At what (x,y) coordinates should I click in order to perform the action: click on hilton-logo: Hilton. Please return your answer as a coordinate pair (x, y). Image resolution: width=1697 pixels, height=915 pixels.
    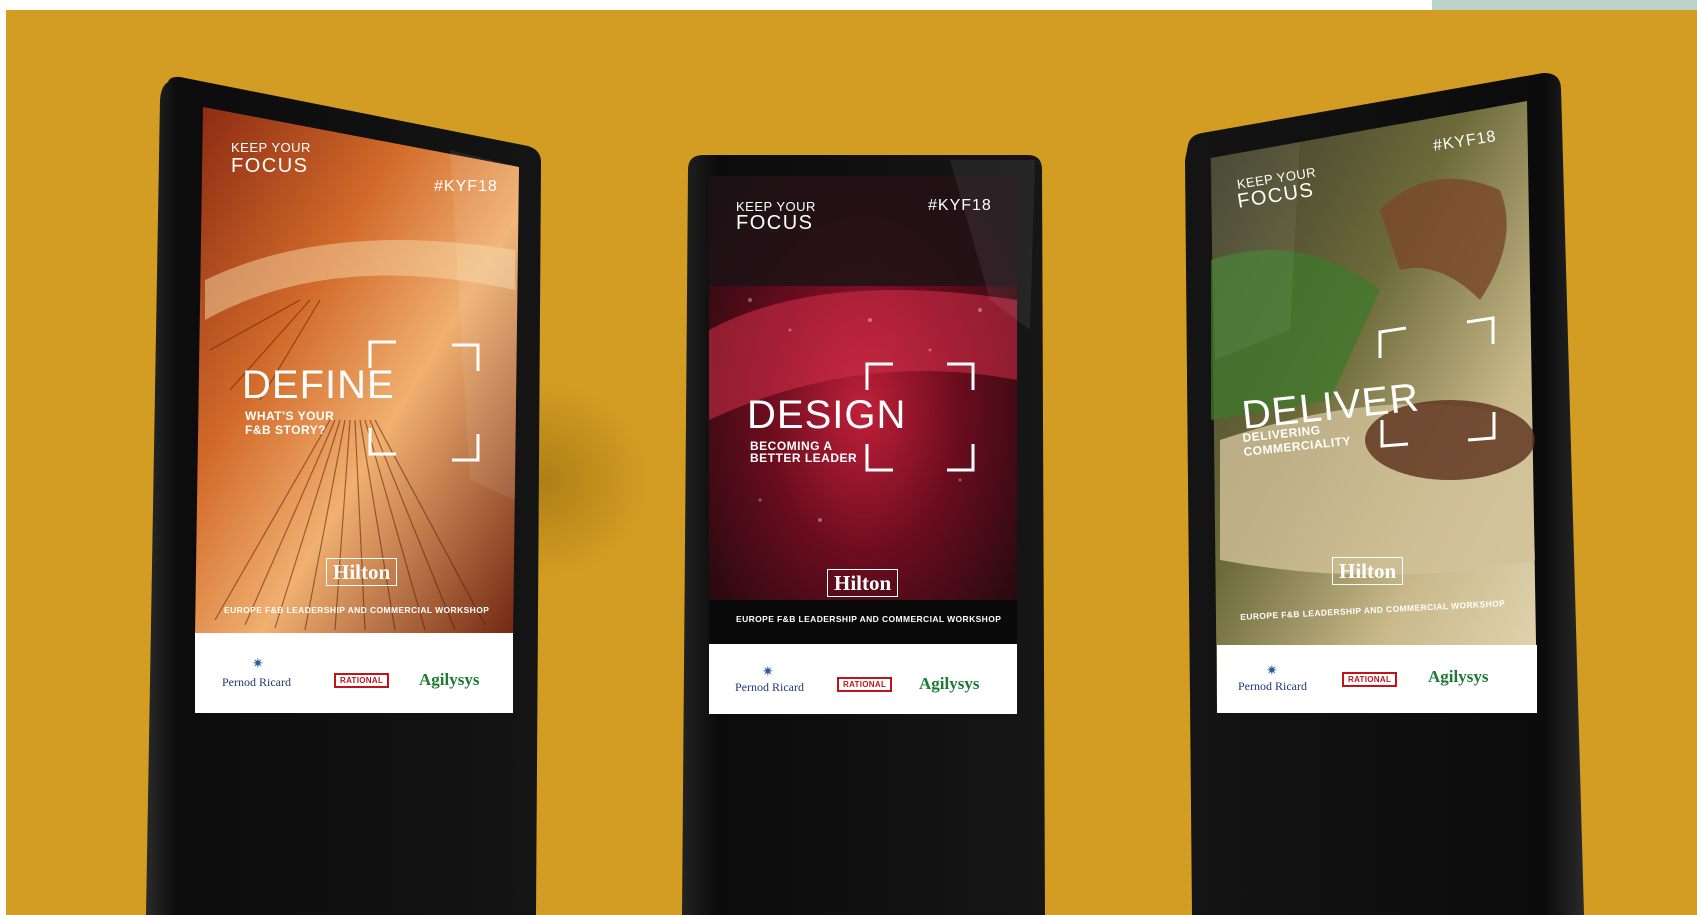
    Looking at the image, I should click on (1368, 571).